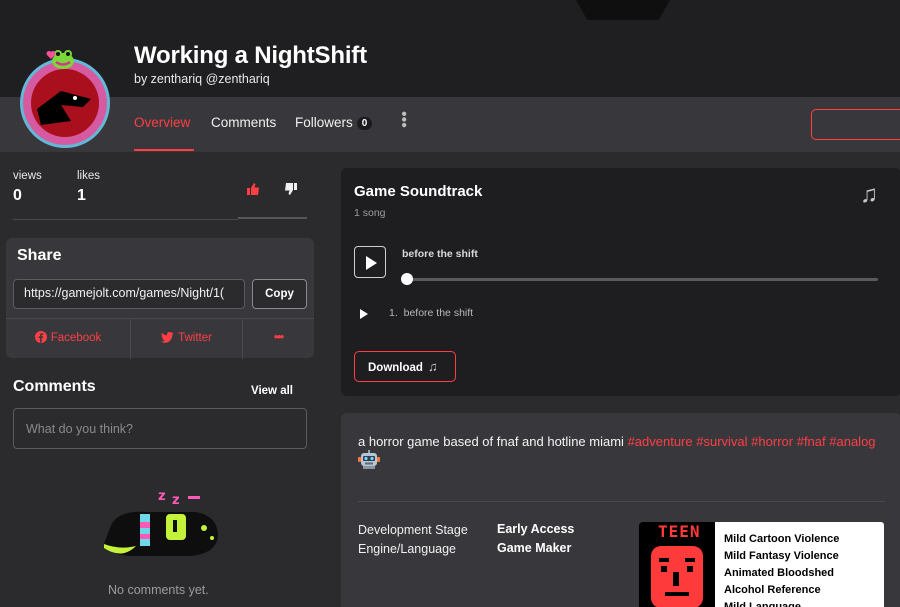 The image size is (900, 607). What do you see at coordinates (395, 368) in the screenshot?
I see `download-label: Download` at bounding box center [395, 368].